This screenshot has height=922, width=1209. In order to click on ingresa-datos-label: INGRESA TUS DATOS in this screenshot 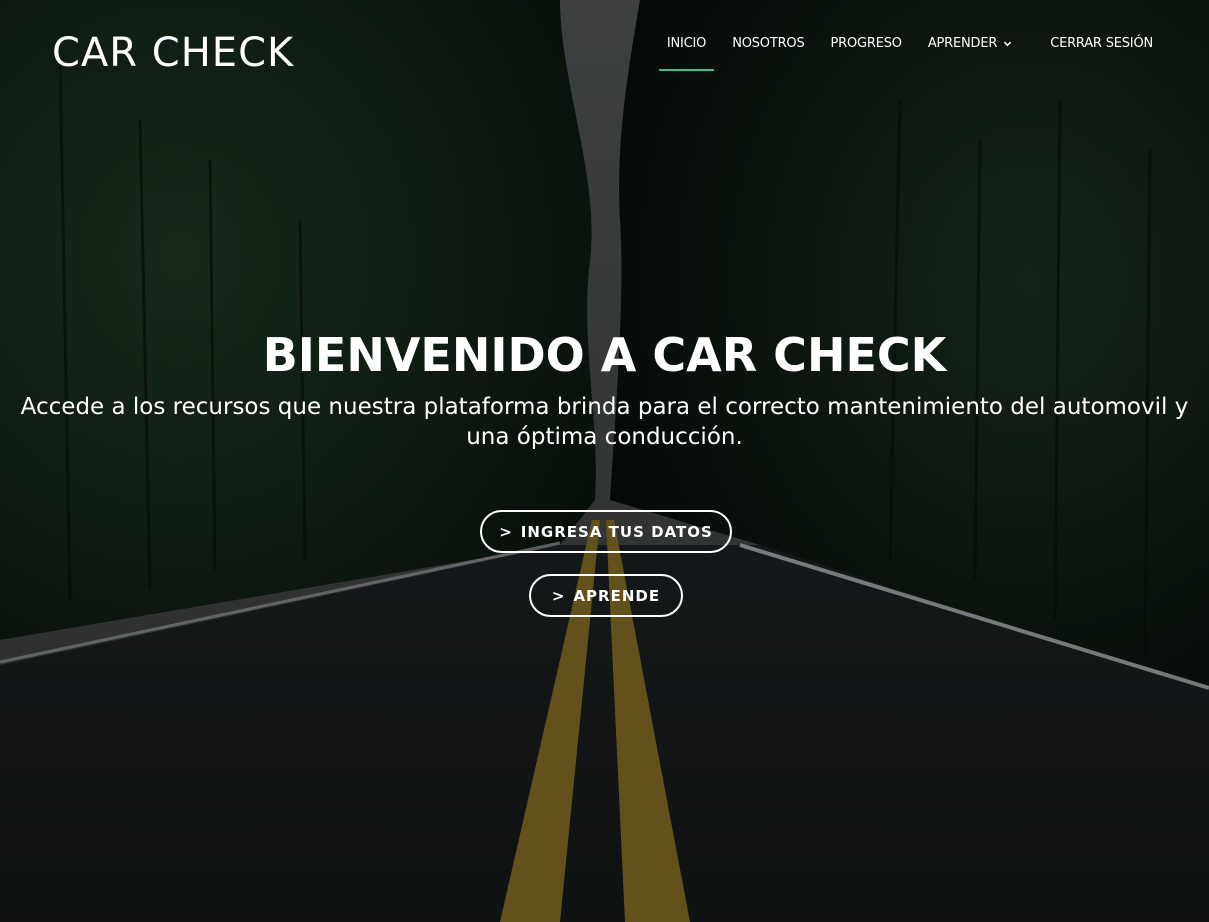, I will do `click(616, 531)`.